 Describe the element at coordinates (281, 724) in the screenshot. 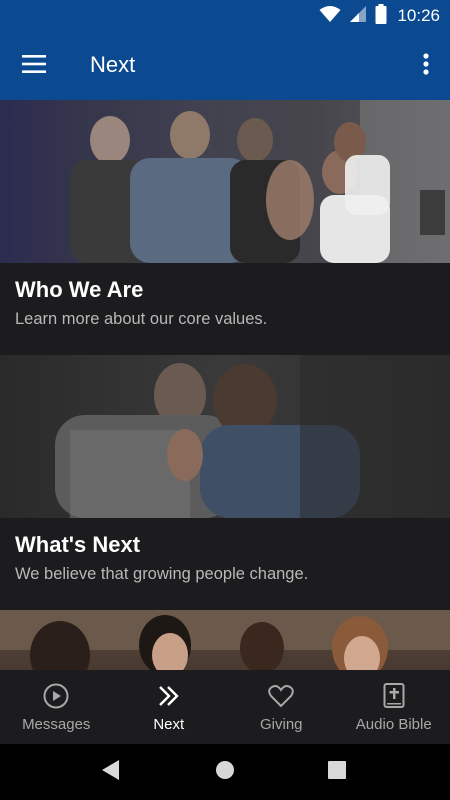

I see `nav-label: Giving` at that location.